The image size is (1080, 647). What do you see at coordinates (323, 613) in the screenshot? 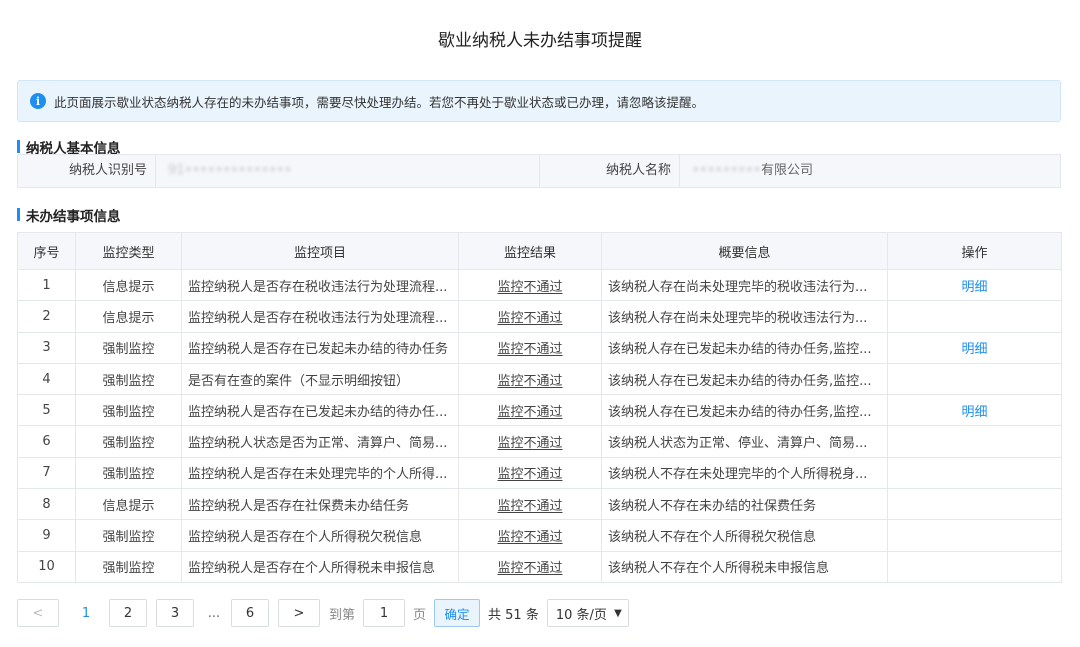
I see `pagination: < 1 2 3 ... 6 > 到第 页 确定 共 51 条 10 条/页 ▼` at bounding box center [323, 613].